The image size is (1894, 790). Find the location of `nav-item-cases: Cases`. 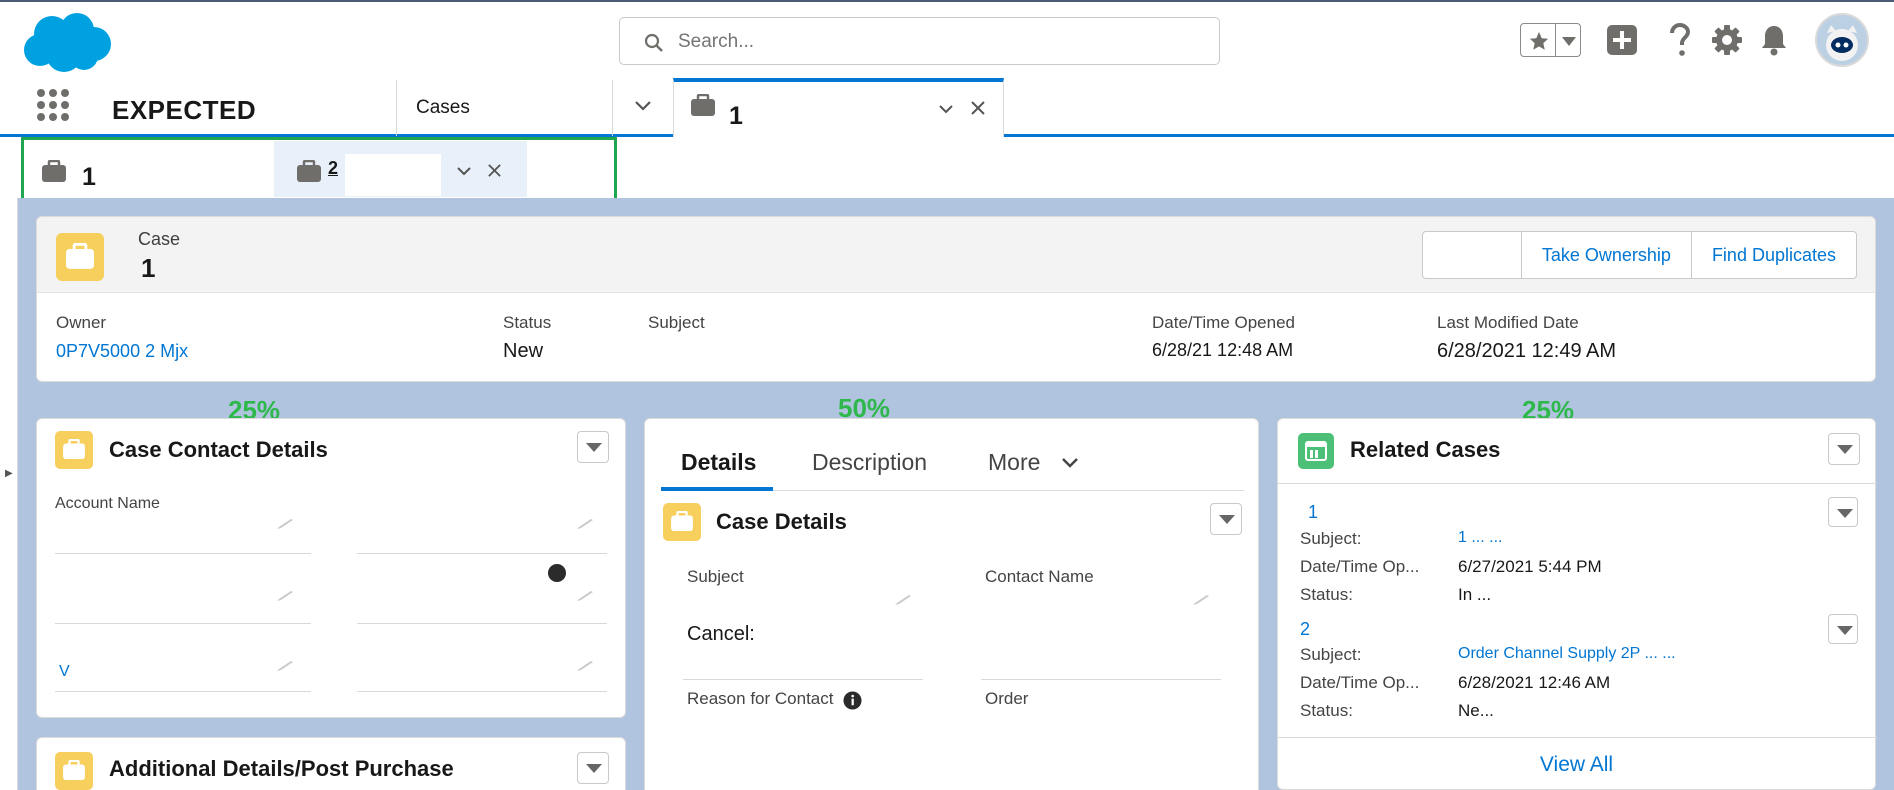

nav-item-cases: Cases is located at coordinates (443, 108).